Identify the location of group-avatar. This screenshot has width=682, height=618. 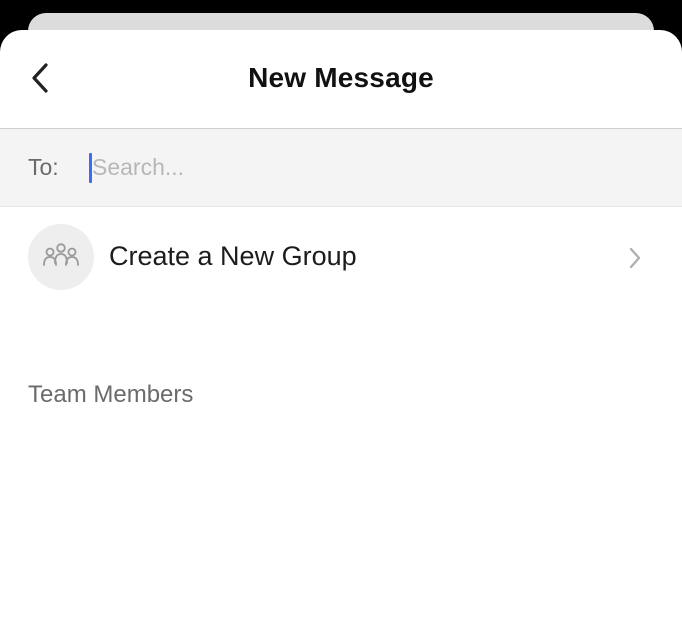
(61, 257).